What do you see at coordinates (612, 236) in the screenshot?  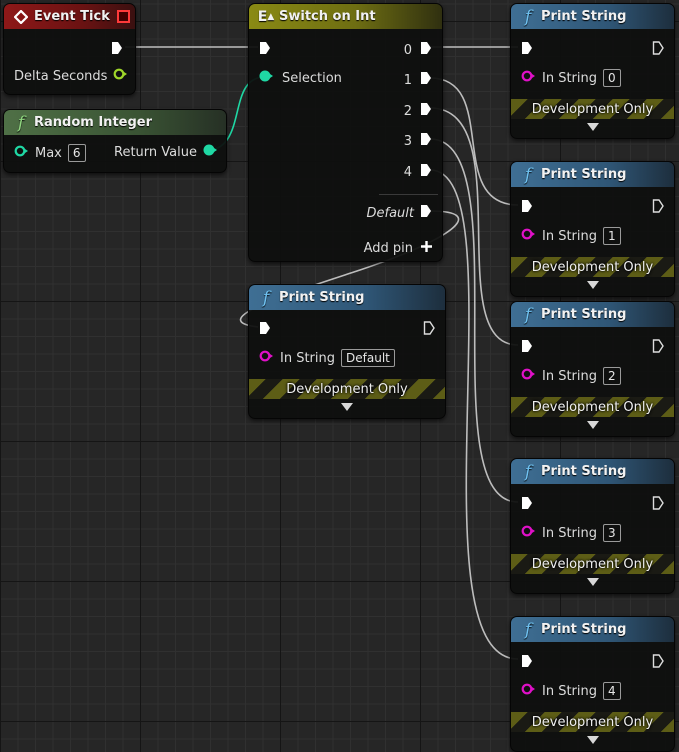 I see `in-string-input: 1` at bounding box center [612, 236].